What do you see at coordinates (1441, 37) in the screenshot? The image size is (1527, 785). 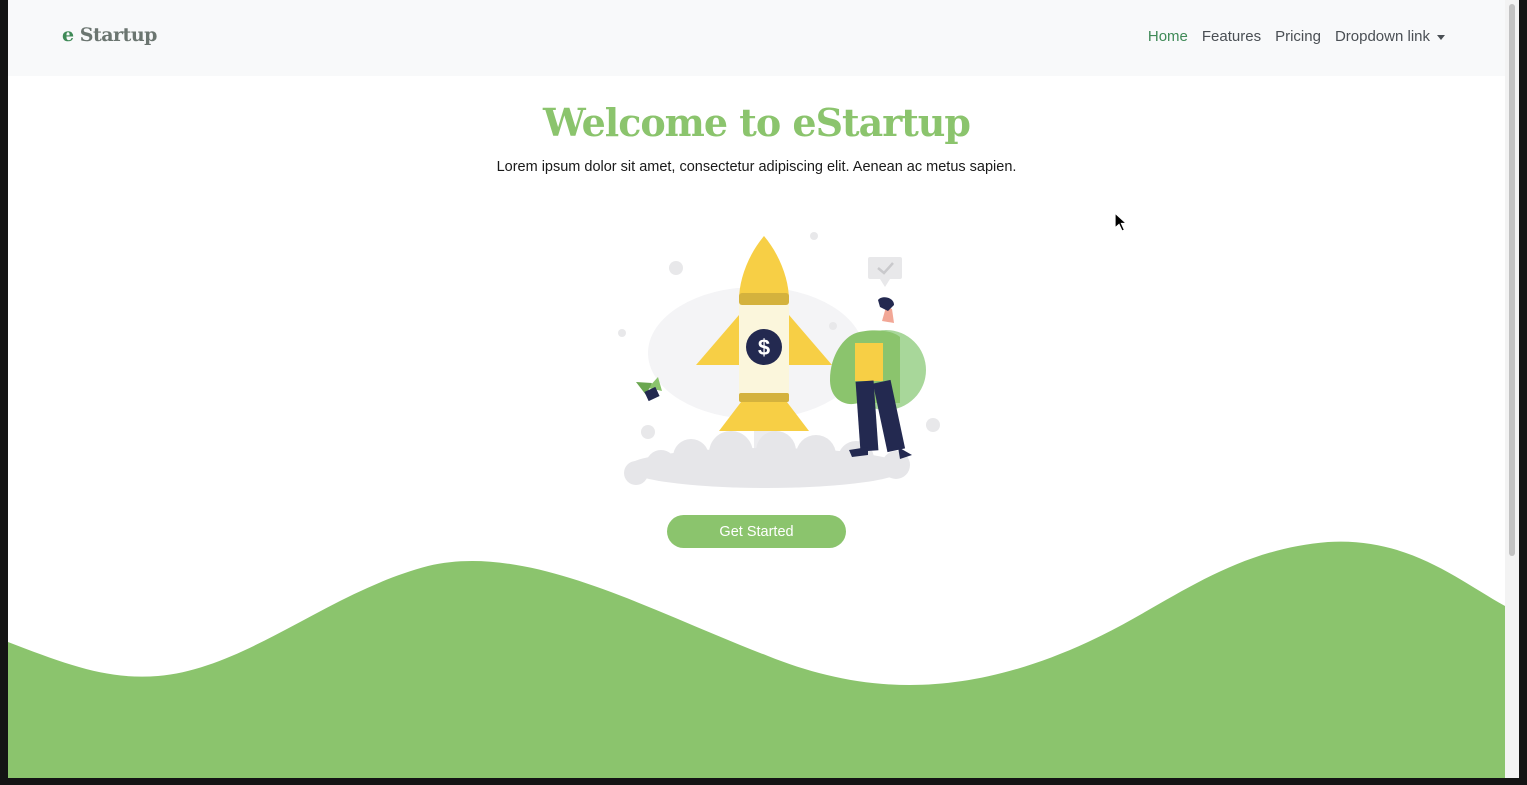 I see `caret-down-icon` at bounding box center [1441, 37].